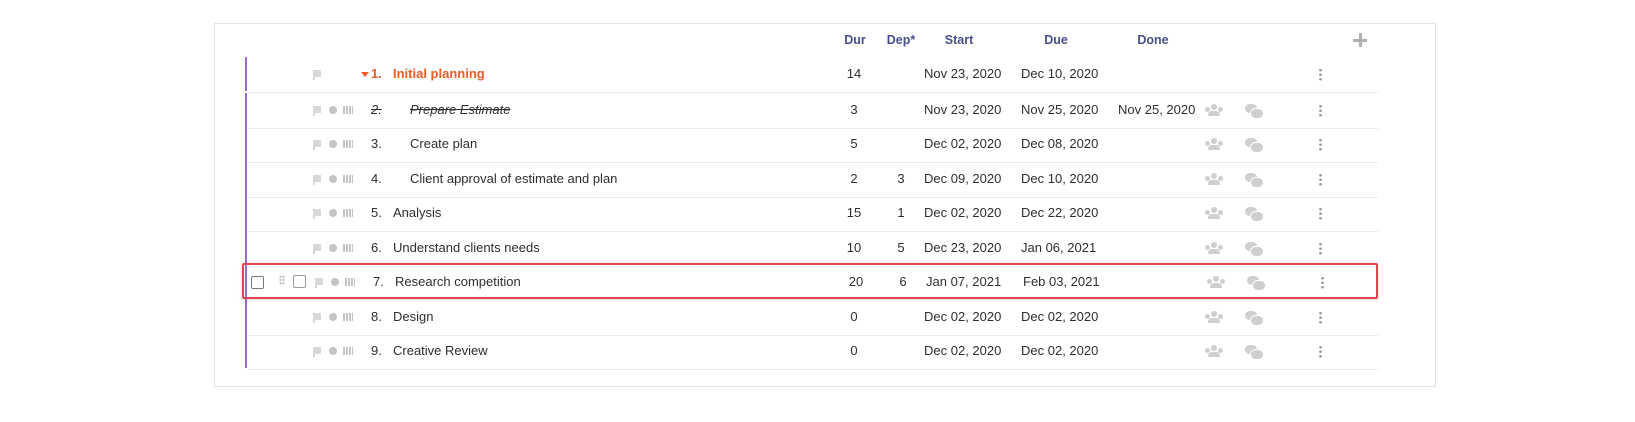 The width and height of the screenshot is (1635, 422). Describe the element at coordinates (1061, 282) in the screenshot. I see `due-date-cell: Feb 03, 2021` at that location.